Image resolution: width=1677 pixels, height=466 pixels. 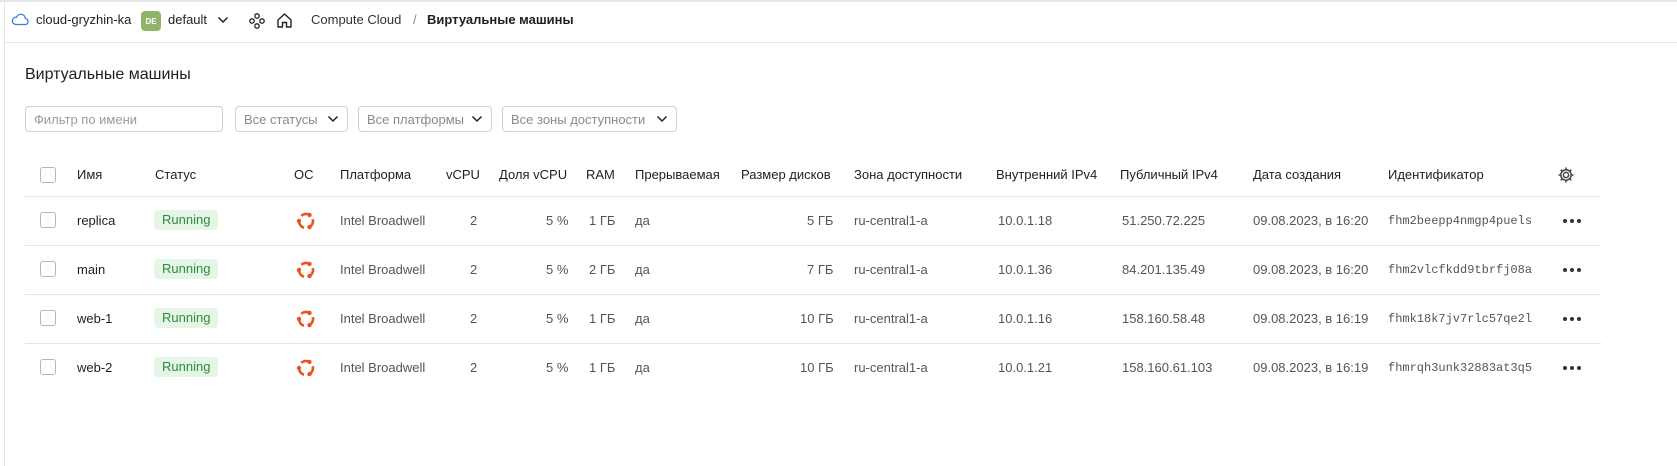 What do you see at coordinates (1025, 318) in the screenshot?
I see `internal-ipv4: 10.0.1.16` at bounding box center [1025, 318].